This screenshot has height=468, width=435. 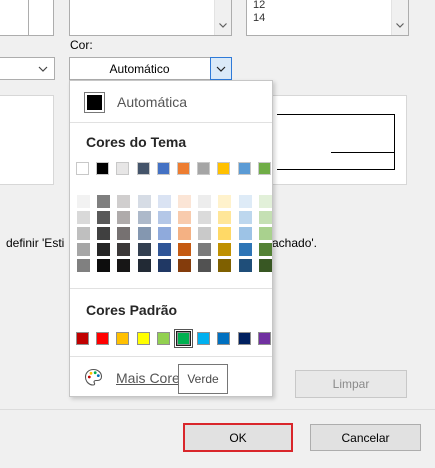 I want to click on bottom-separator, so click(x=217, y=409).